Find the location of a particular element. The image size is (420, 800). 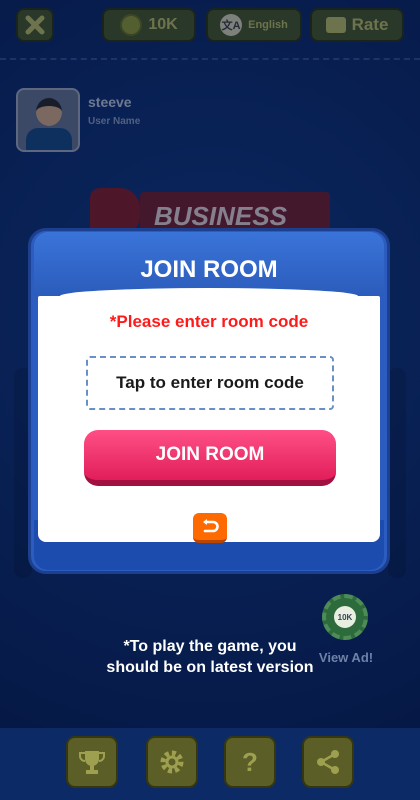

undo-icon is located at coordinates (211, 525).